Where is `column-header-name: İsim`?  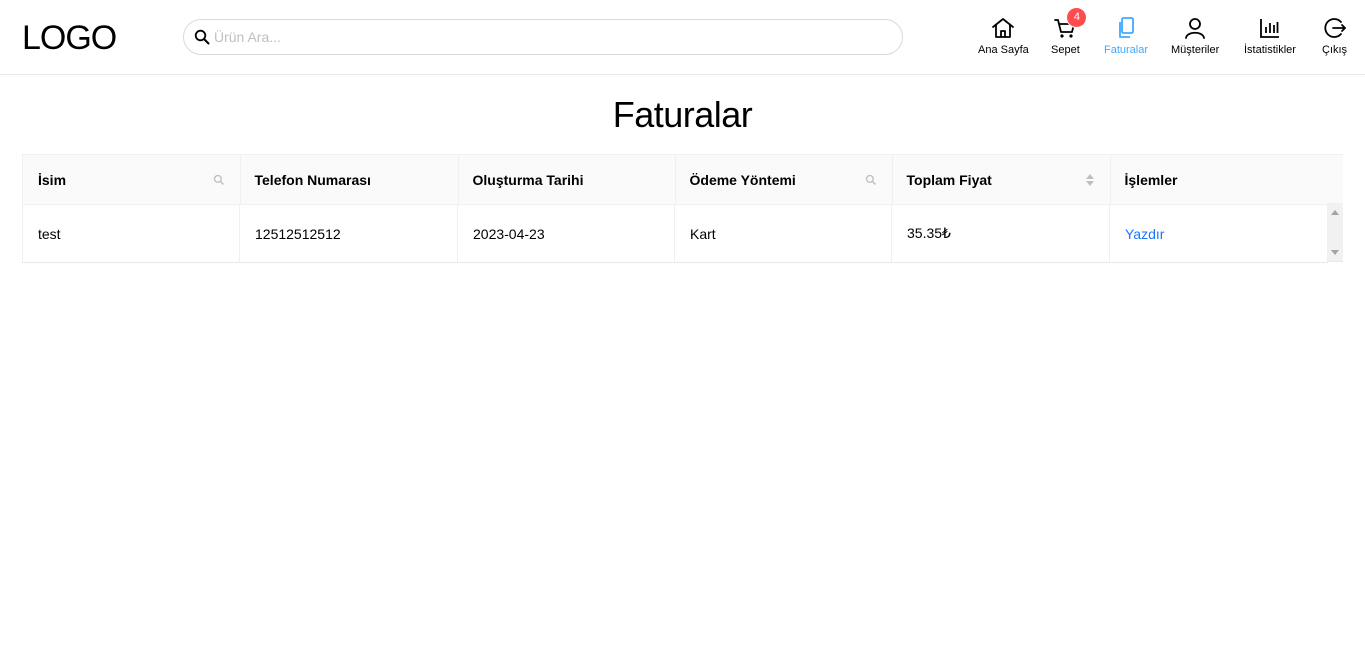 column-header-name: İsim is located at coordinates (131, 179).